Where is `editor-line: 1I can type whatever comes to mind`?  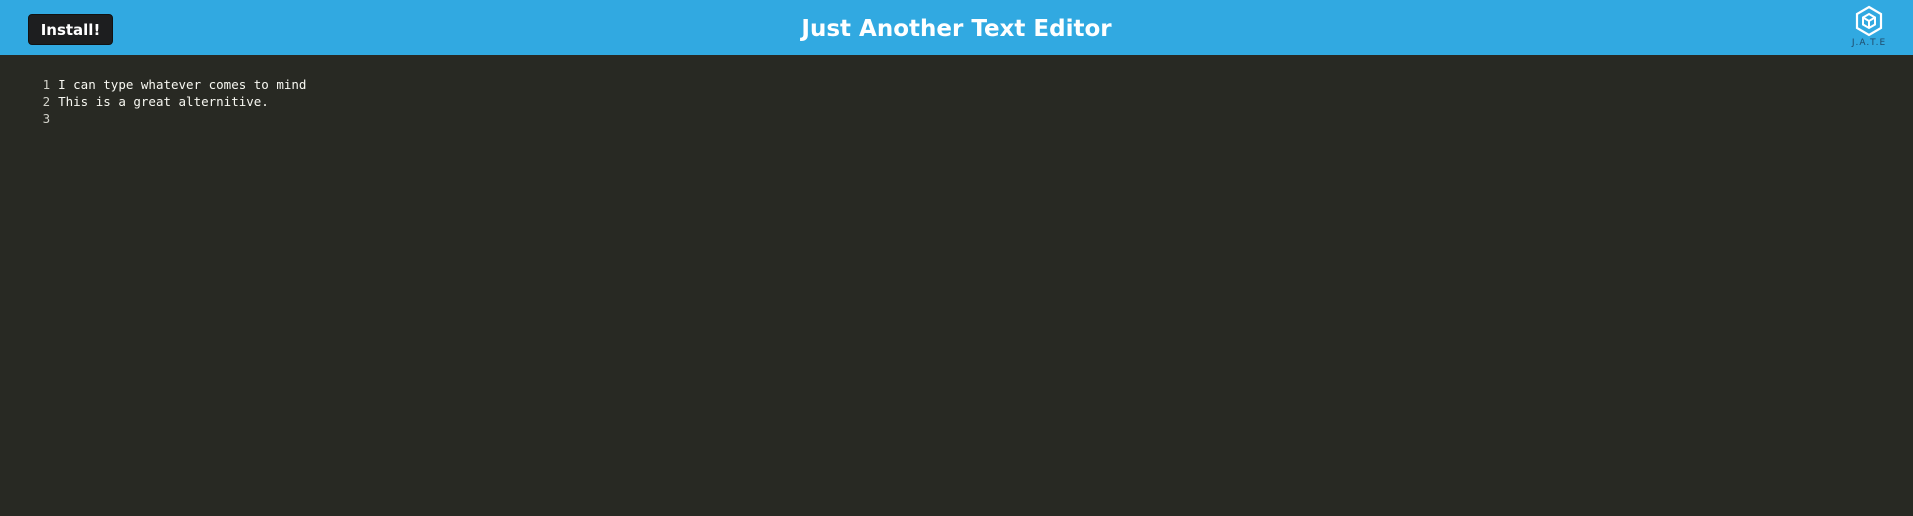
editor-line: 1I can type whatever comes to mind is located at coordinates (153, 75).